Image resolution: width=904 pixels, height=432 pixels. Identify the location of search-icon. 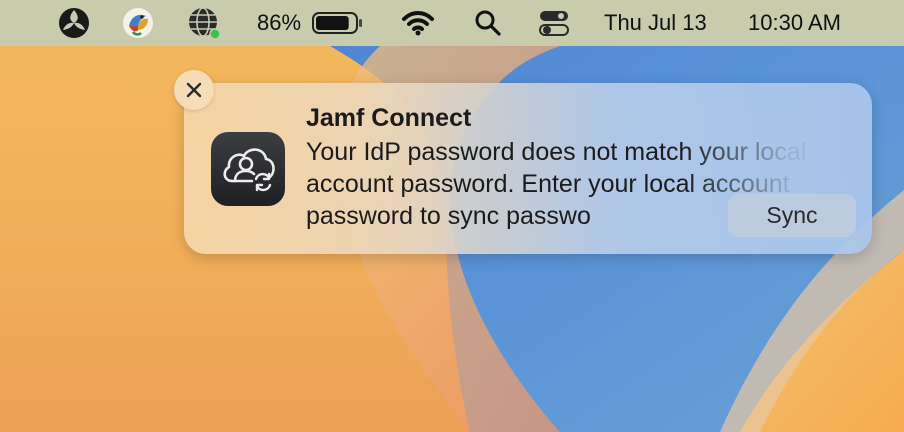
(488, 23).